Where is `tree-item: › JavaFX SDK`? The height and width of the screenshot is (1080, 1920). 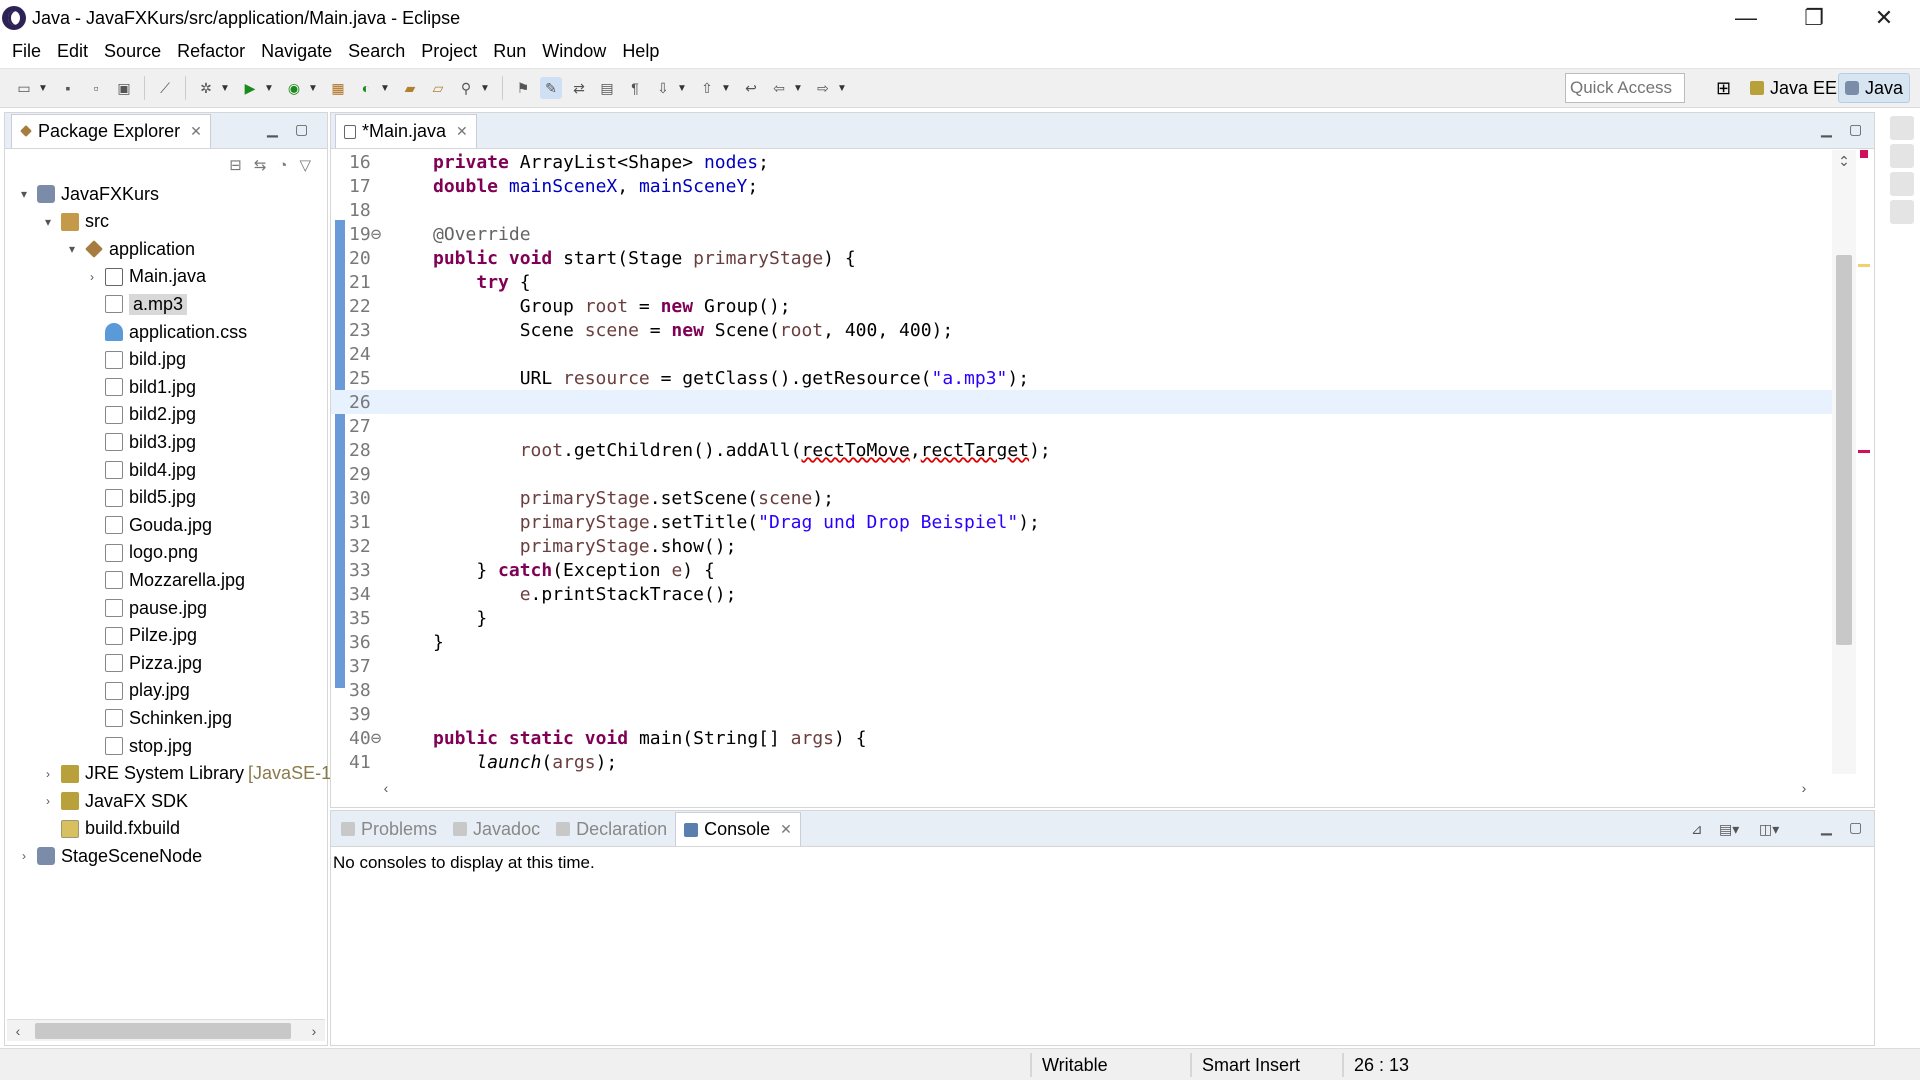 tree-item: › JavaFX SDK is located at coordinates (114, 801).